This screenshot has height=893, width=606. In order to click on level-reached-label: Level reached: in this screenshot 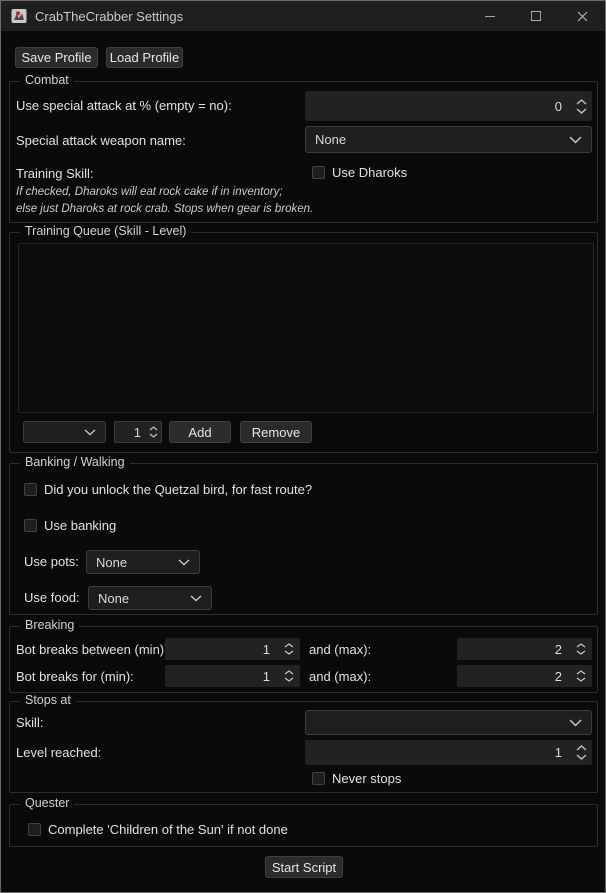, I will do `click(59, 752)`.